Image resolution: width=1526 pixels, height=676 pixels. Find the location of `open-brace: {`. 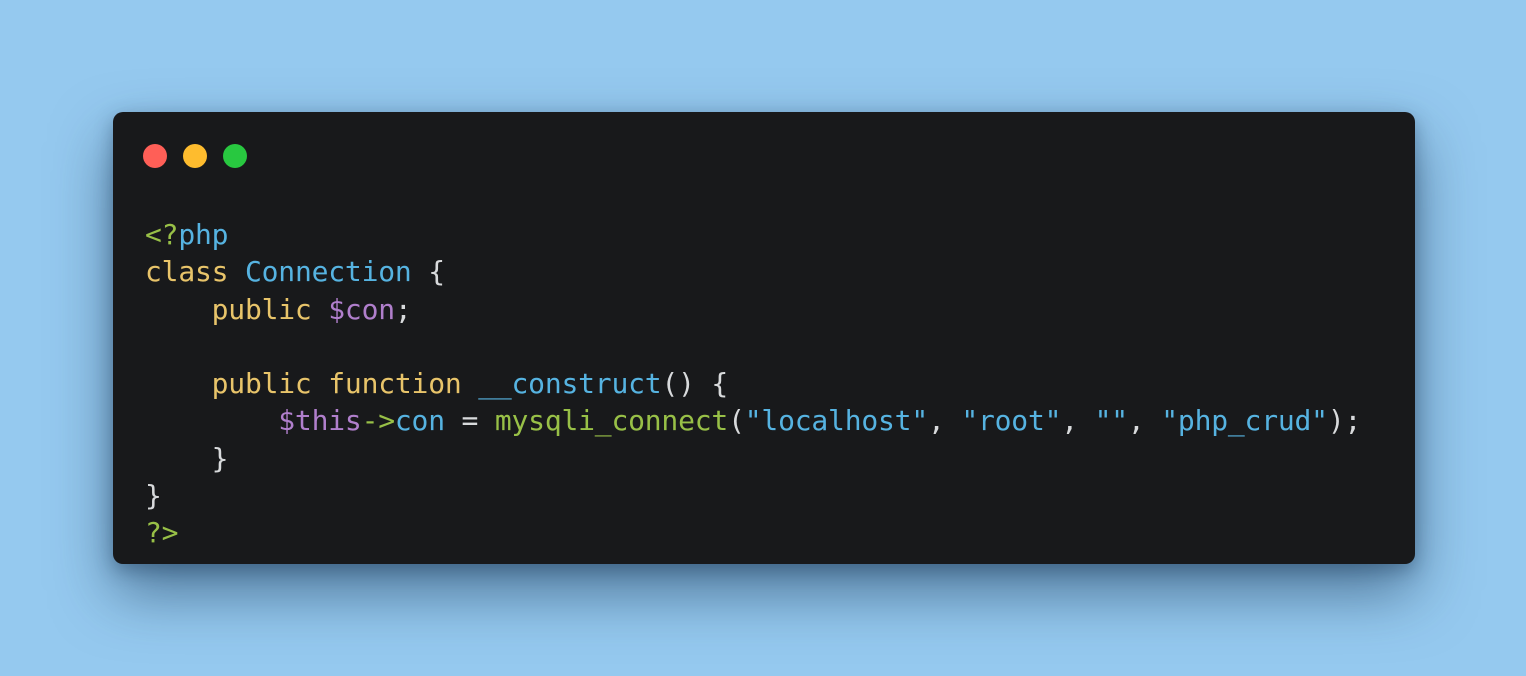

open-brace: { is located at coordinates (436, 272).